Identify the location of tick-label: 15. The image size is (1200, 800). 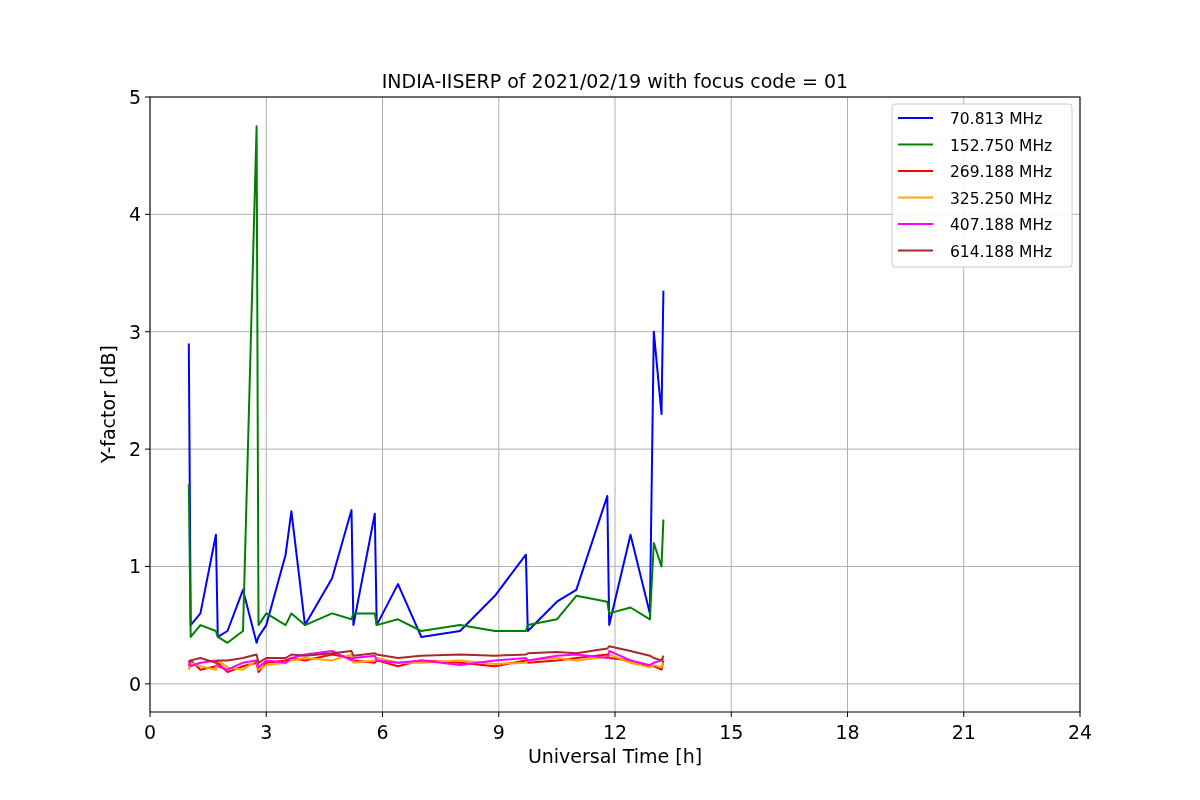
(731, 732).